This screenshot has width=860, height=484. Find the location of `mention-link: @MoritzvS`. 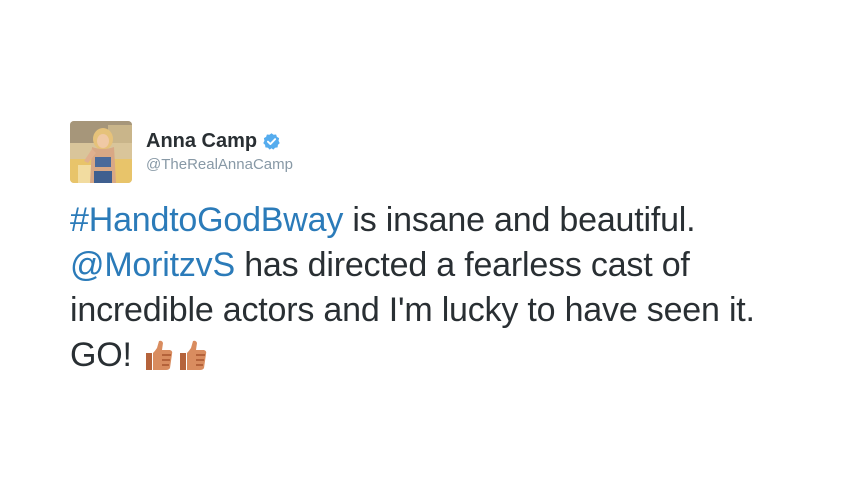

mention-link: @MoritzvS is located at coordinates (152, 265).